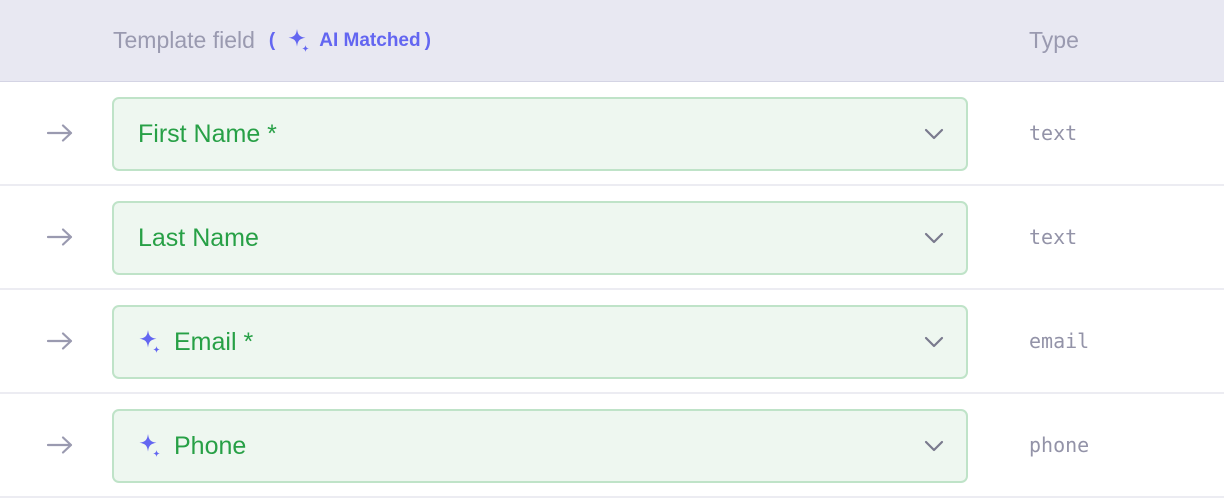  I want to click on selected-field-value: Last Name, so click(198, 237).